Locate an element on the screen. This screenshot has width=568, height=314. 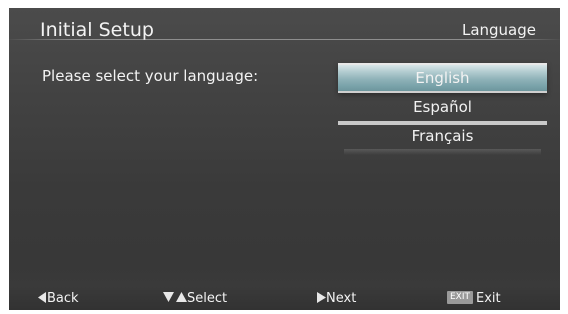
up-down-triangle-icon is located at coordinates (175, 297).